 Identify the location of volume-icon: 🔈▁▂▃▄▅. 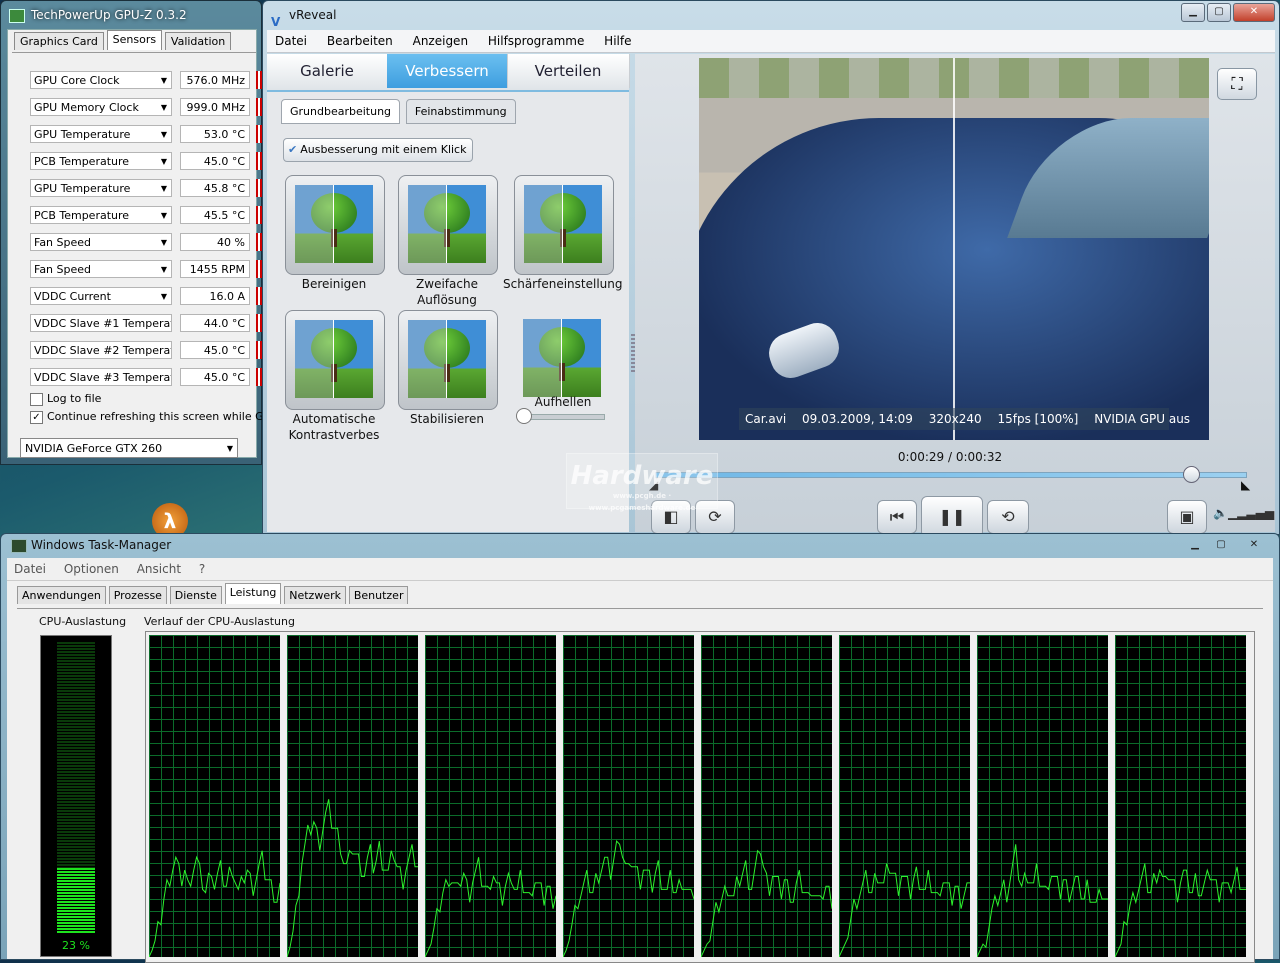
(1243, 513).